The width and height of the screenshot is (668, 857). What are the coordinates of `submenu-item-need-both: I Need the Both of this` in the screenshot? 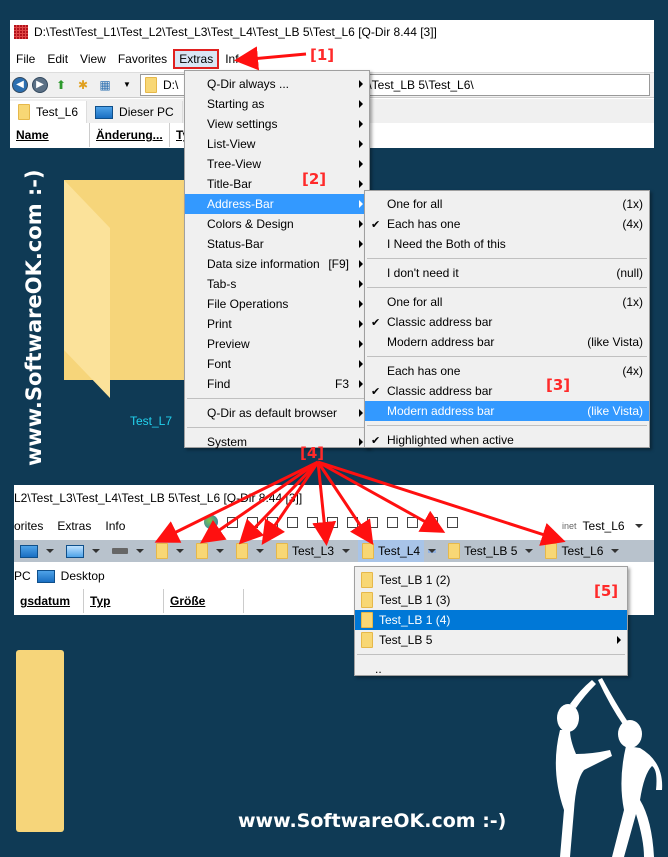 It's located at (507, 244).